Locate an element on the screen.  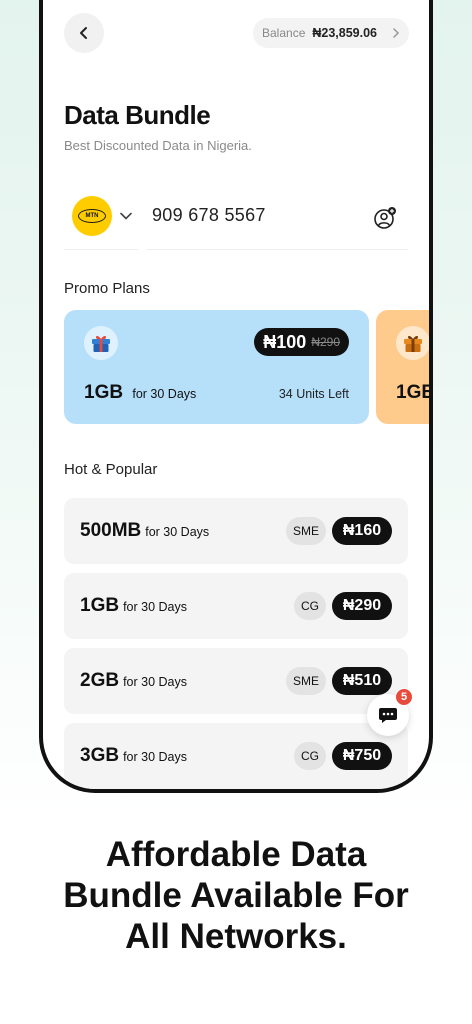
plan-row: 1GB for 30 Days CG ₦290 is located at coordinates (236, 606).